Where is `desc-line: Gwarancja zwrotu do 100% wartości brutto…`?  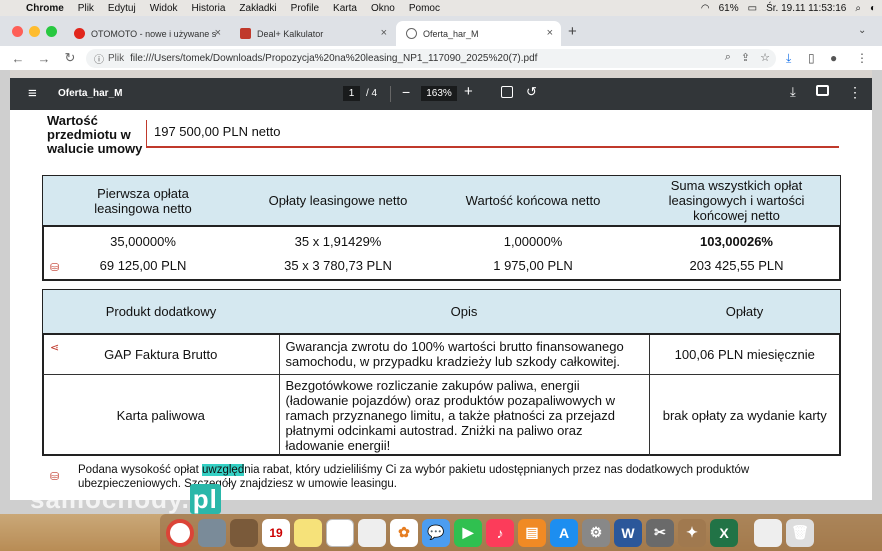 desc-line: Gwarancja zwrotu do 100% wartości brutto… is located at coordinates (454, 347).